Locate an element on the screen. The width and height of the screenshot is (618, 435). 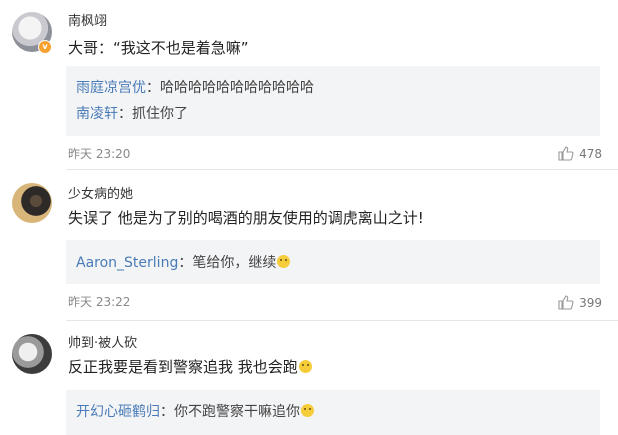
comment-timestamp: 昨天 23:22 is located at coordinates (99, 302).